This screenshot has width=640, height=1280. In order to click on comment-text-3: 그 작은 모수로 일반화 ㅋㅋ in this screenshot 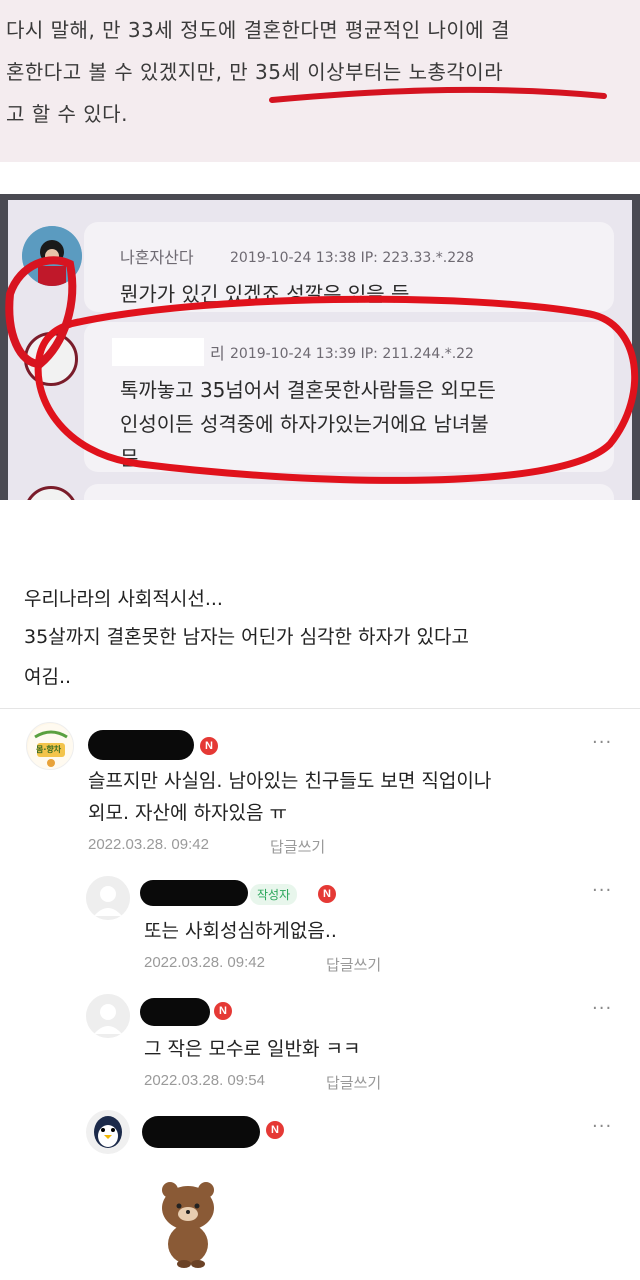, I will do `click(252, 1049)`.